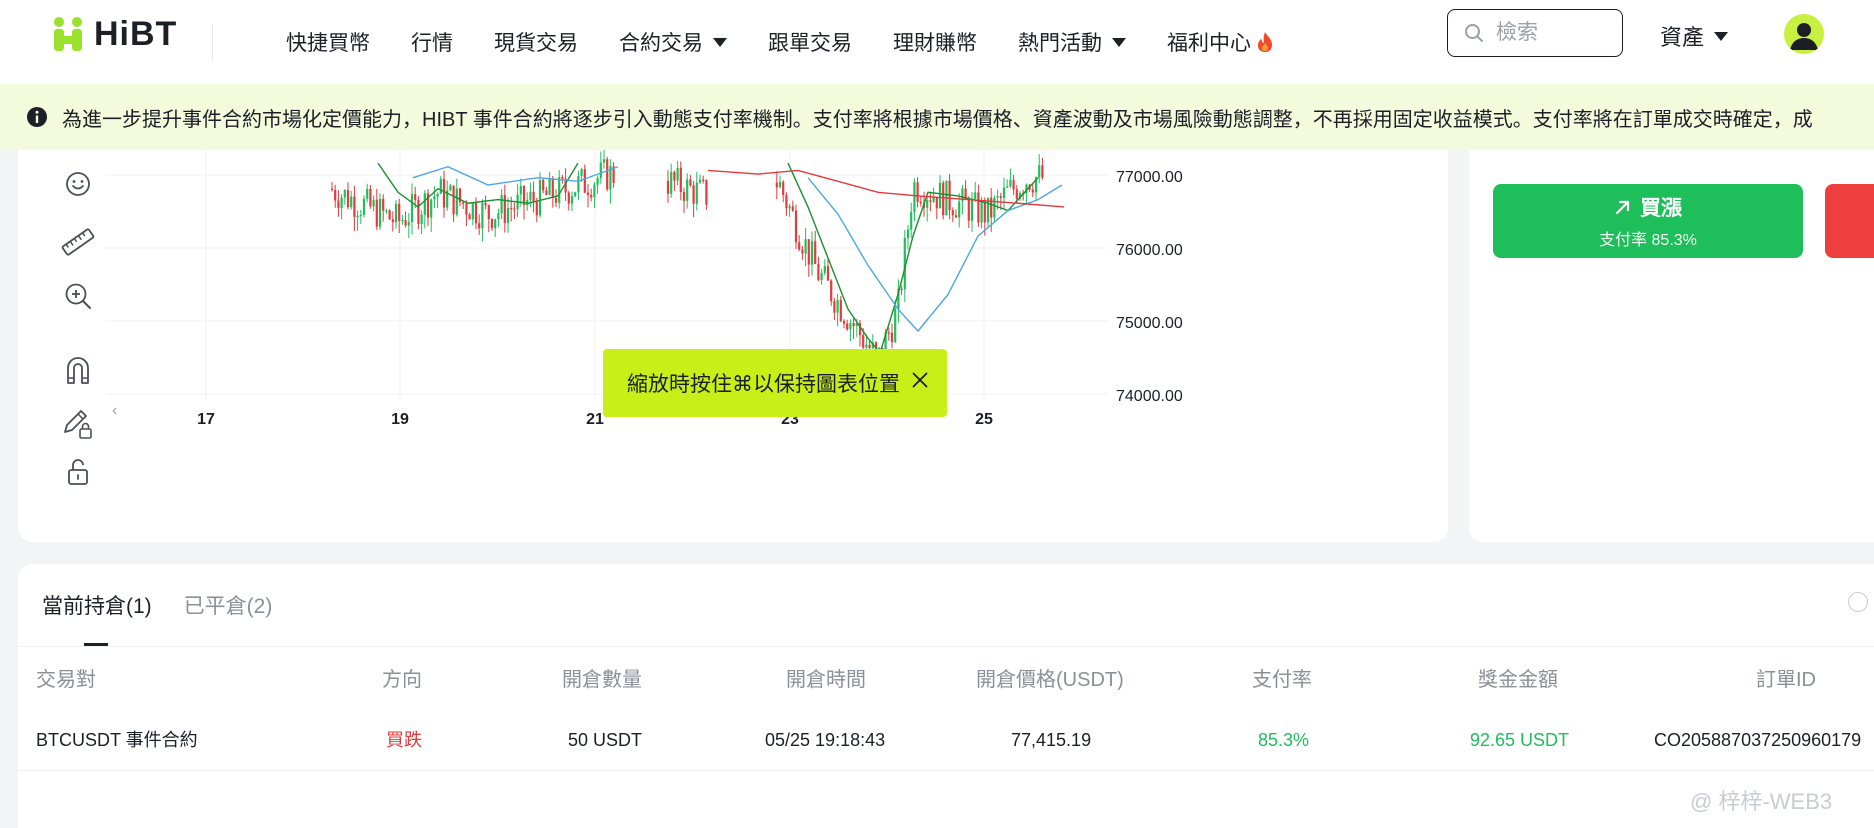 Image resolution: width=1874 pixels, height=828 pixels. I want to click on ruler-icon, so click(78, 242).